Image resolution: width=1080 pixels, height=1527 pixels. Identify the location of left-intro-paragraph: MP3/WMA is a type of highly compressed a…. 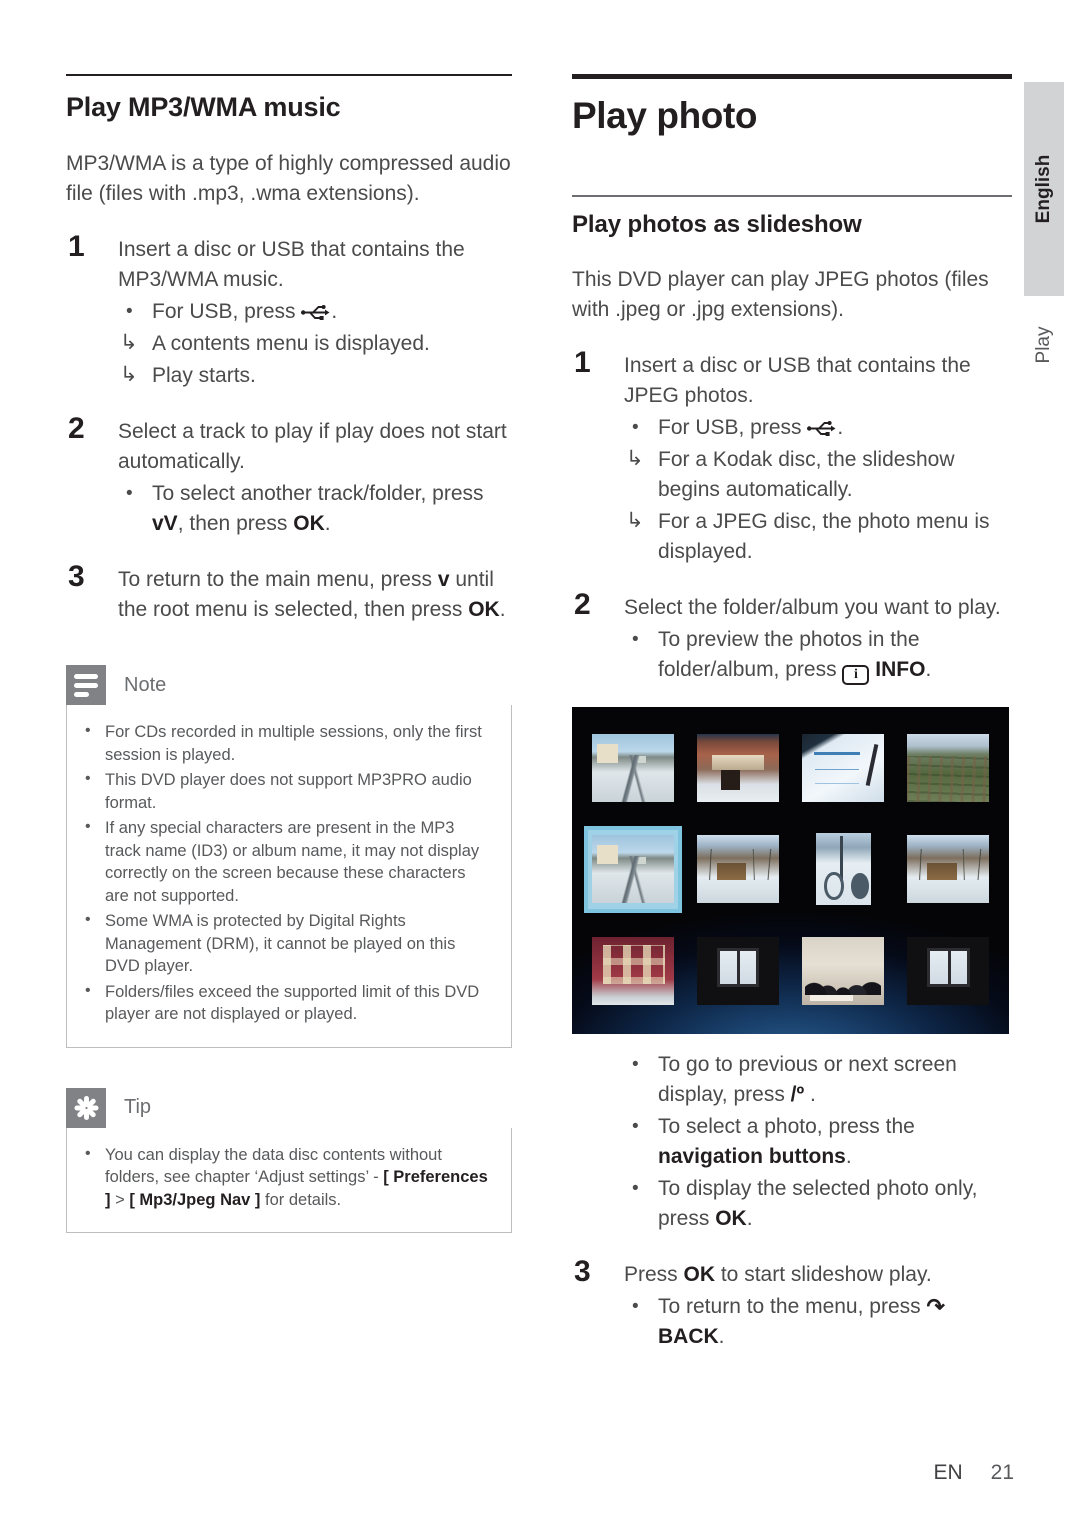
(288, 178).